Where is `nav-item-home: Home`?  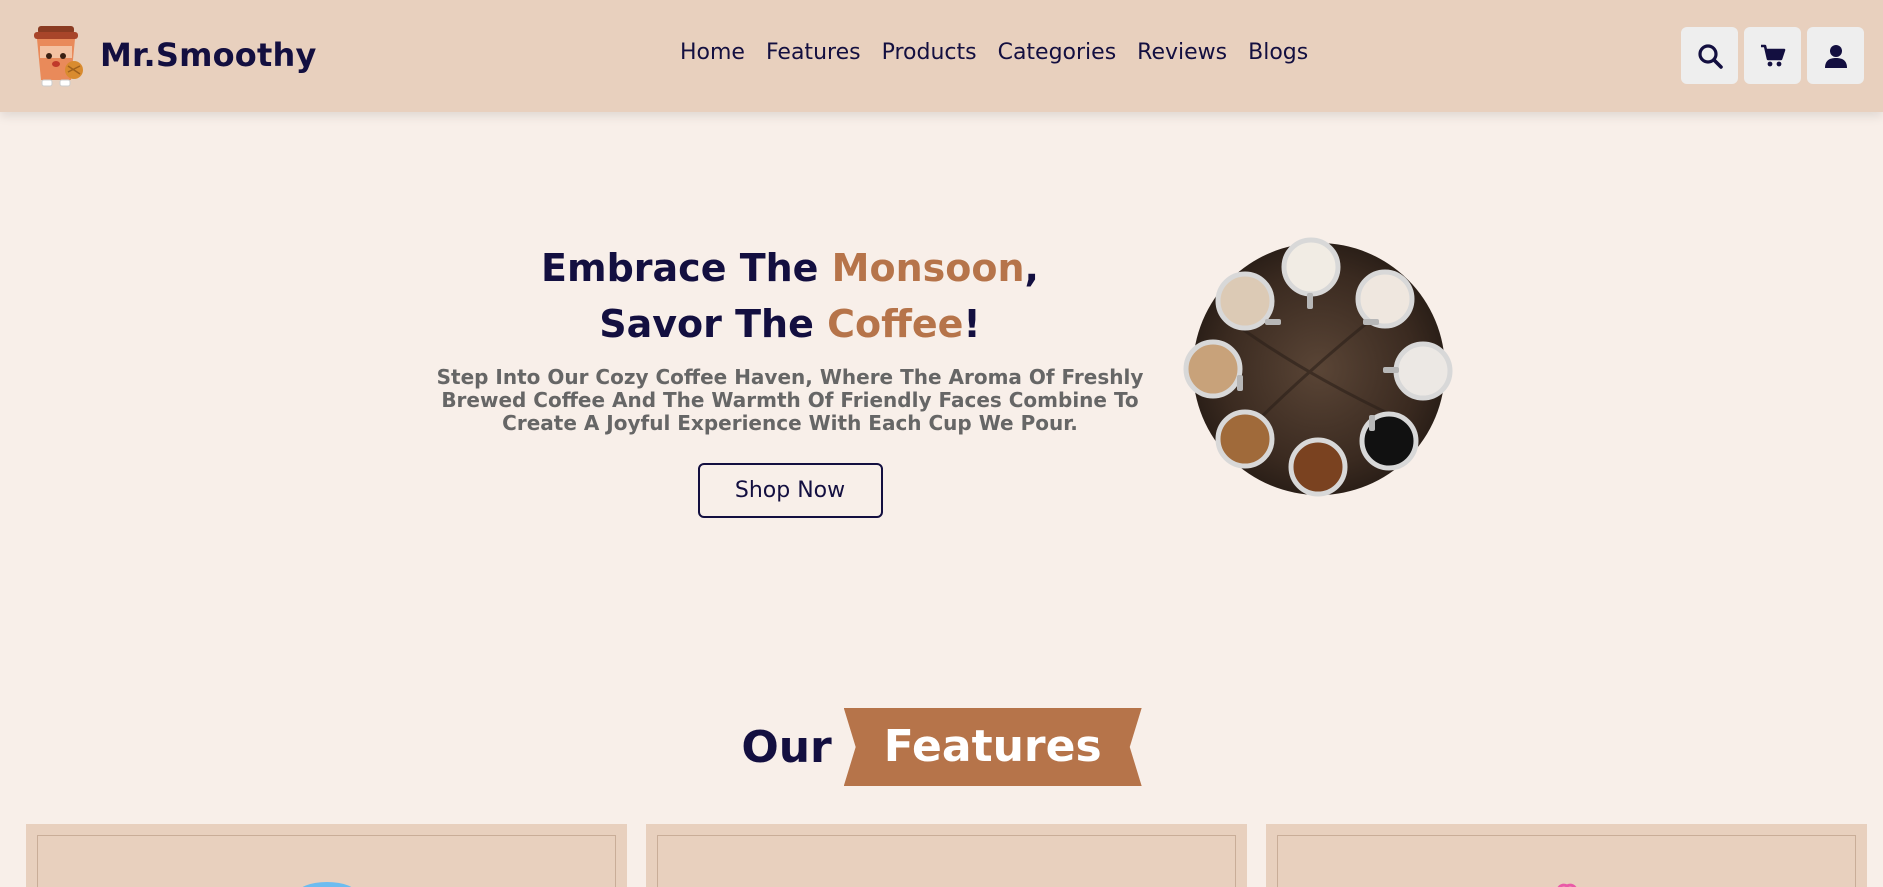
nav-item-home: Home is located at coordinates (712, 52).